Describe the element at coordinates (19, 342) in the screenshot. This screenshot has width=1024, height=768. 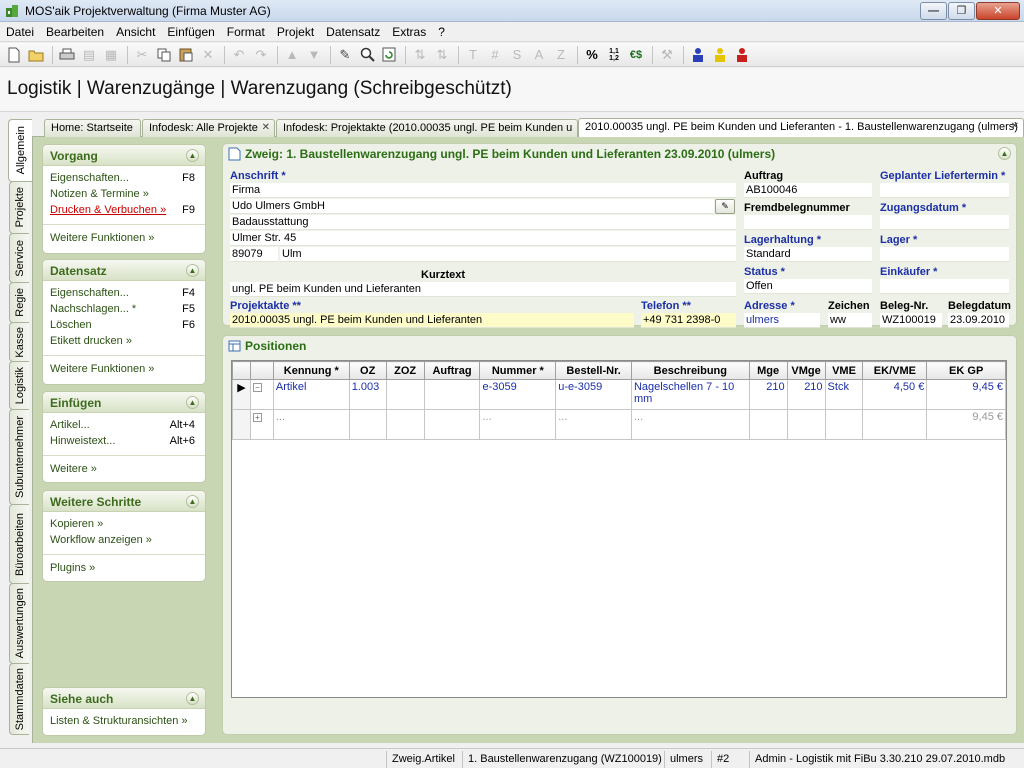
I see `side-tab-kasse: Kasse` at that location.